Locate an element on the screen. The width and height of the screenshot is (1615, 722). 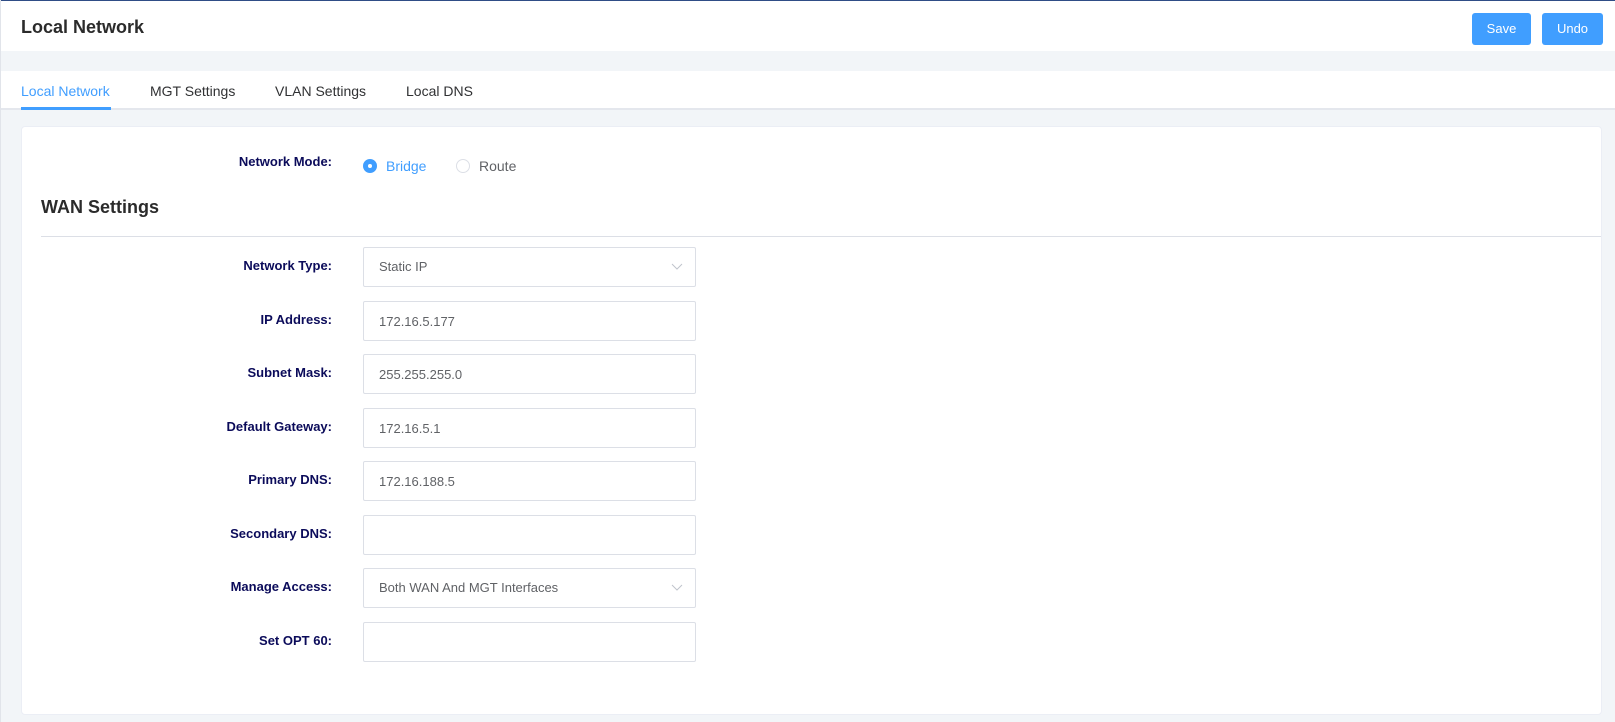
radio-checked-icon is located at coordinates (370, 166).